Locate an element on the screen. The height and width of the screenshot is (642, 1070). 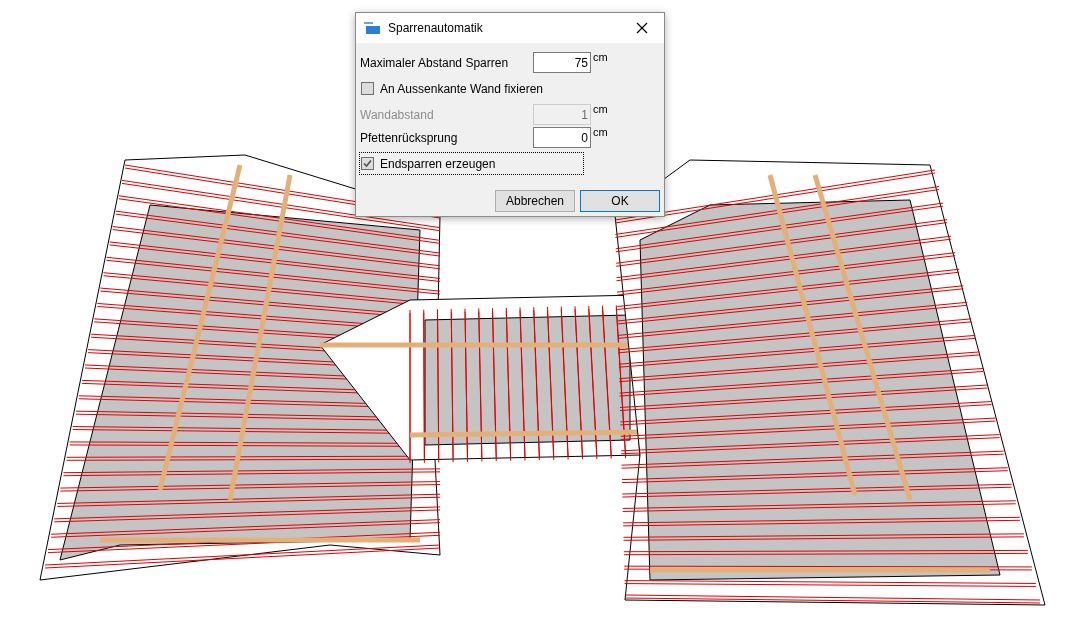
field-label: Wandabstand is located at coordinates (397, 114).